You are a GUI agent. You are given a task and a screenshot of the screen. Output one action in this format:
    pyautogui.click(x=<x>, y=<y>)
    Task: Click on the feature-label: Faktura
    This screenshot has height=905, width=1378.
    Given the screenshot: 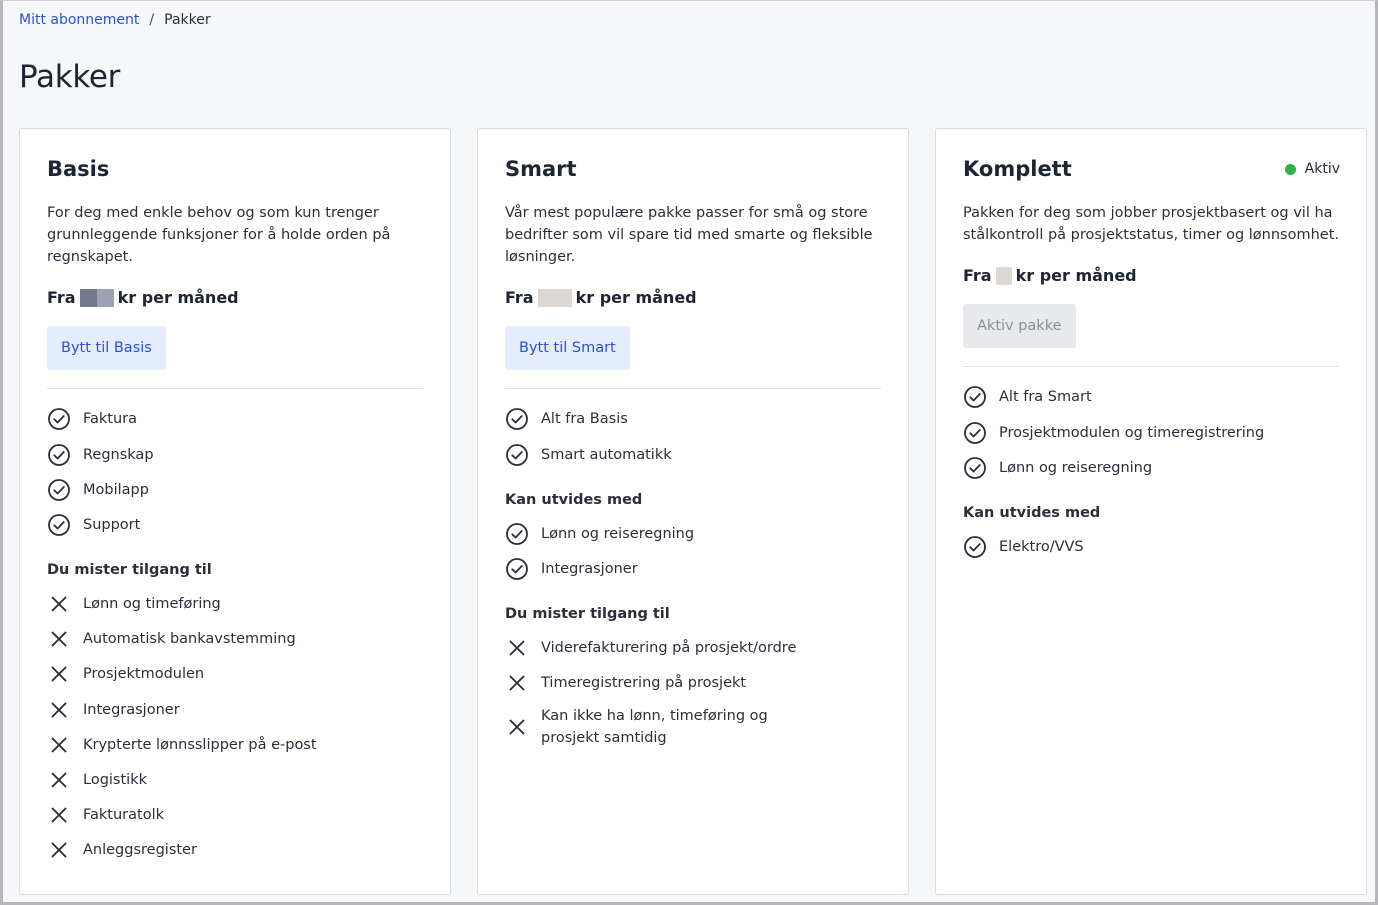 What is the action you would take?
    pyautogui.click(x=110, y=419)
    